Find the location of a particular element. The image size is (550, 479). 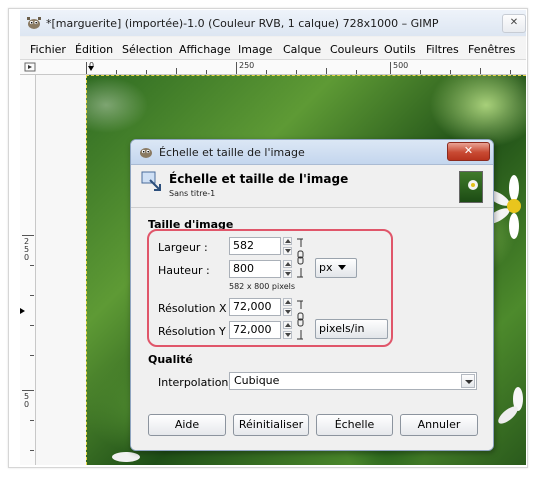

ruler-label-250: 250 is located at coordinates (247, 65).